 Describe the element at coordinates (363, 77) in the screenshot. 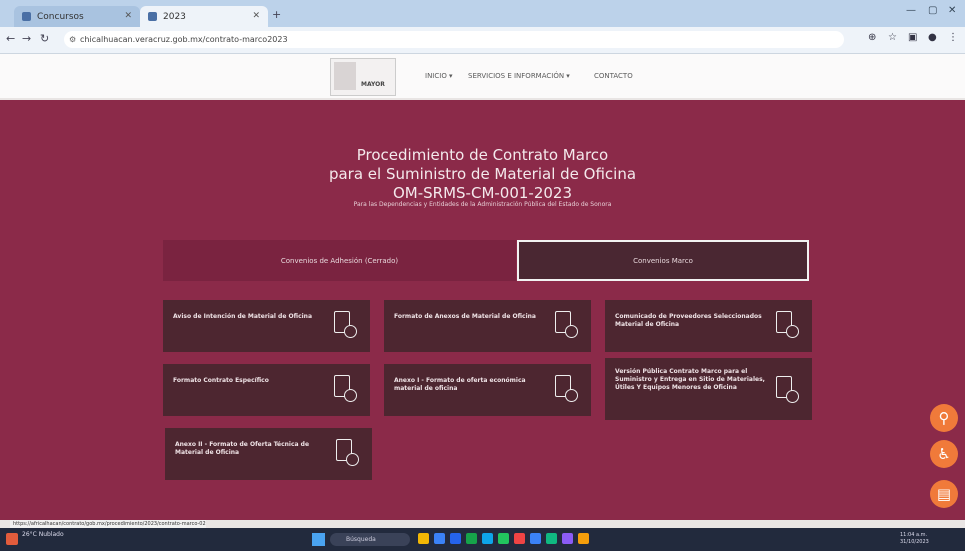

I see `site-logo: MAYOR` at that location.